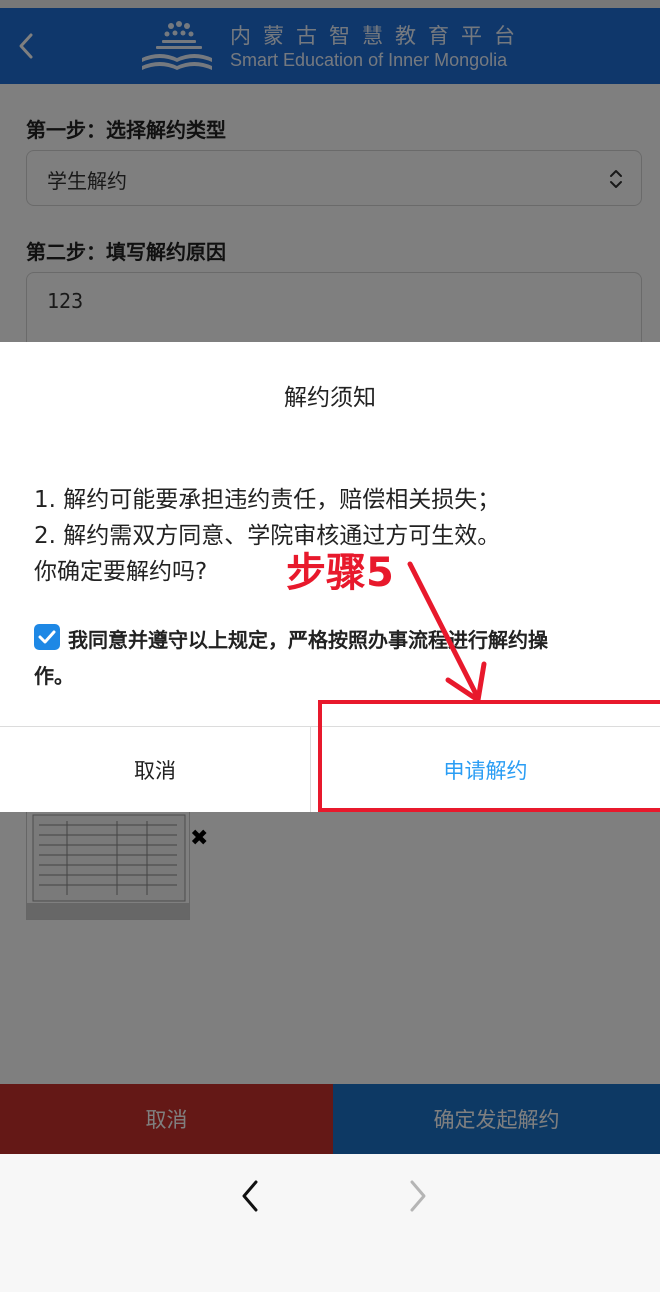 Image resolution: width=660 pixels, height=1292 pixels. Describe the element at coordinates (308, 640) in the screenshot. I see `agree-terms-text: 我同意并遵守以上规定，严格按照办事流程进行解约操` at that location.